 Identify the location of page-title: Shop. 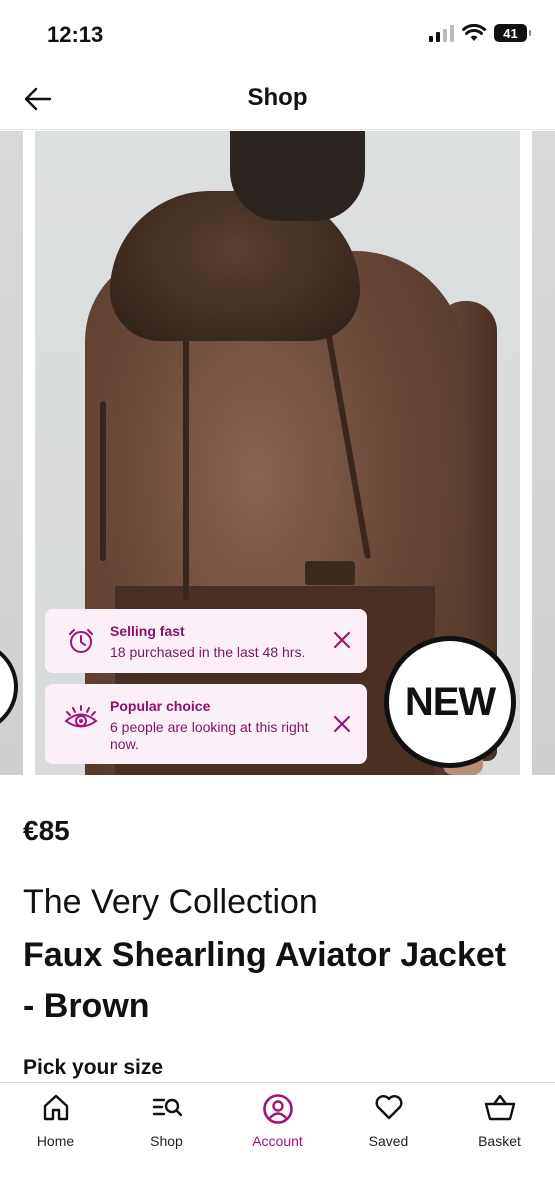
(277, 97).